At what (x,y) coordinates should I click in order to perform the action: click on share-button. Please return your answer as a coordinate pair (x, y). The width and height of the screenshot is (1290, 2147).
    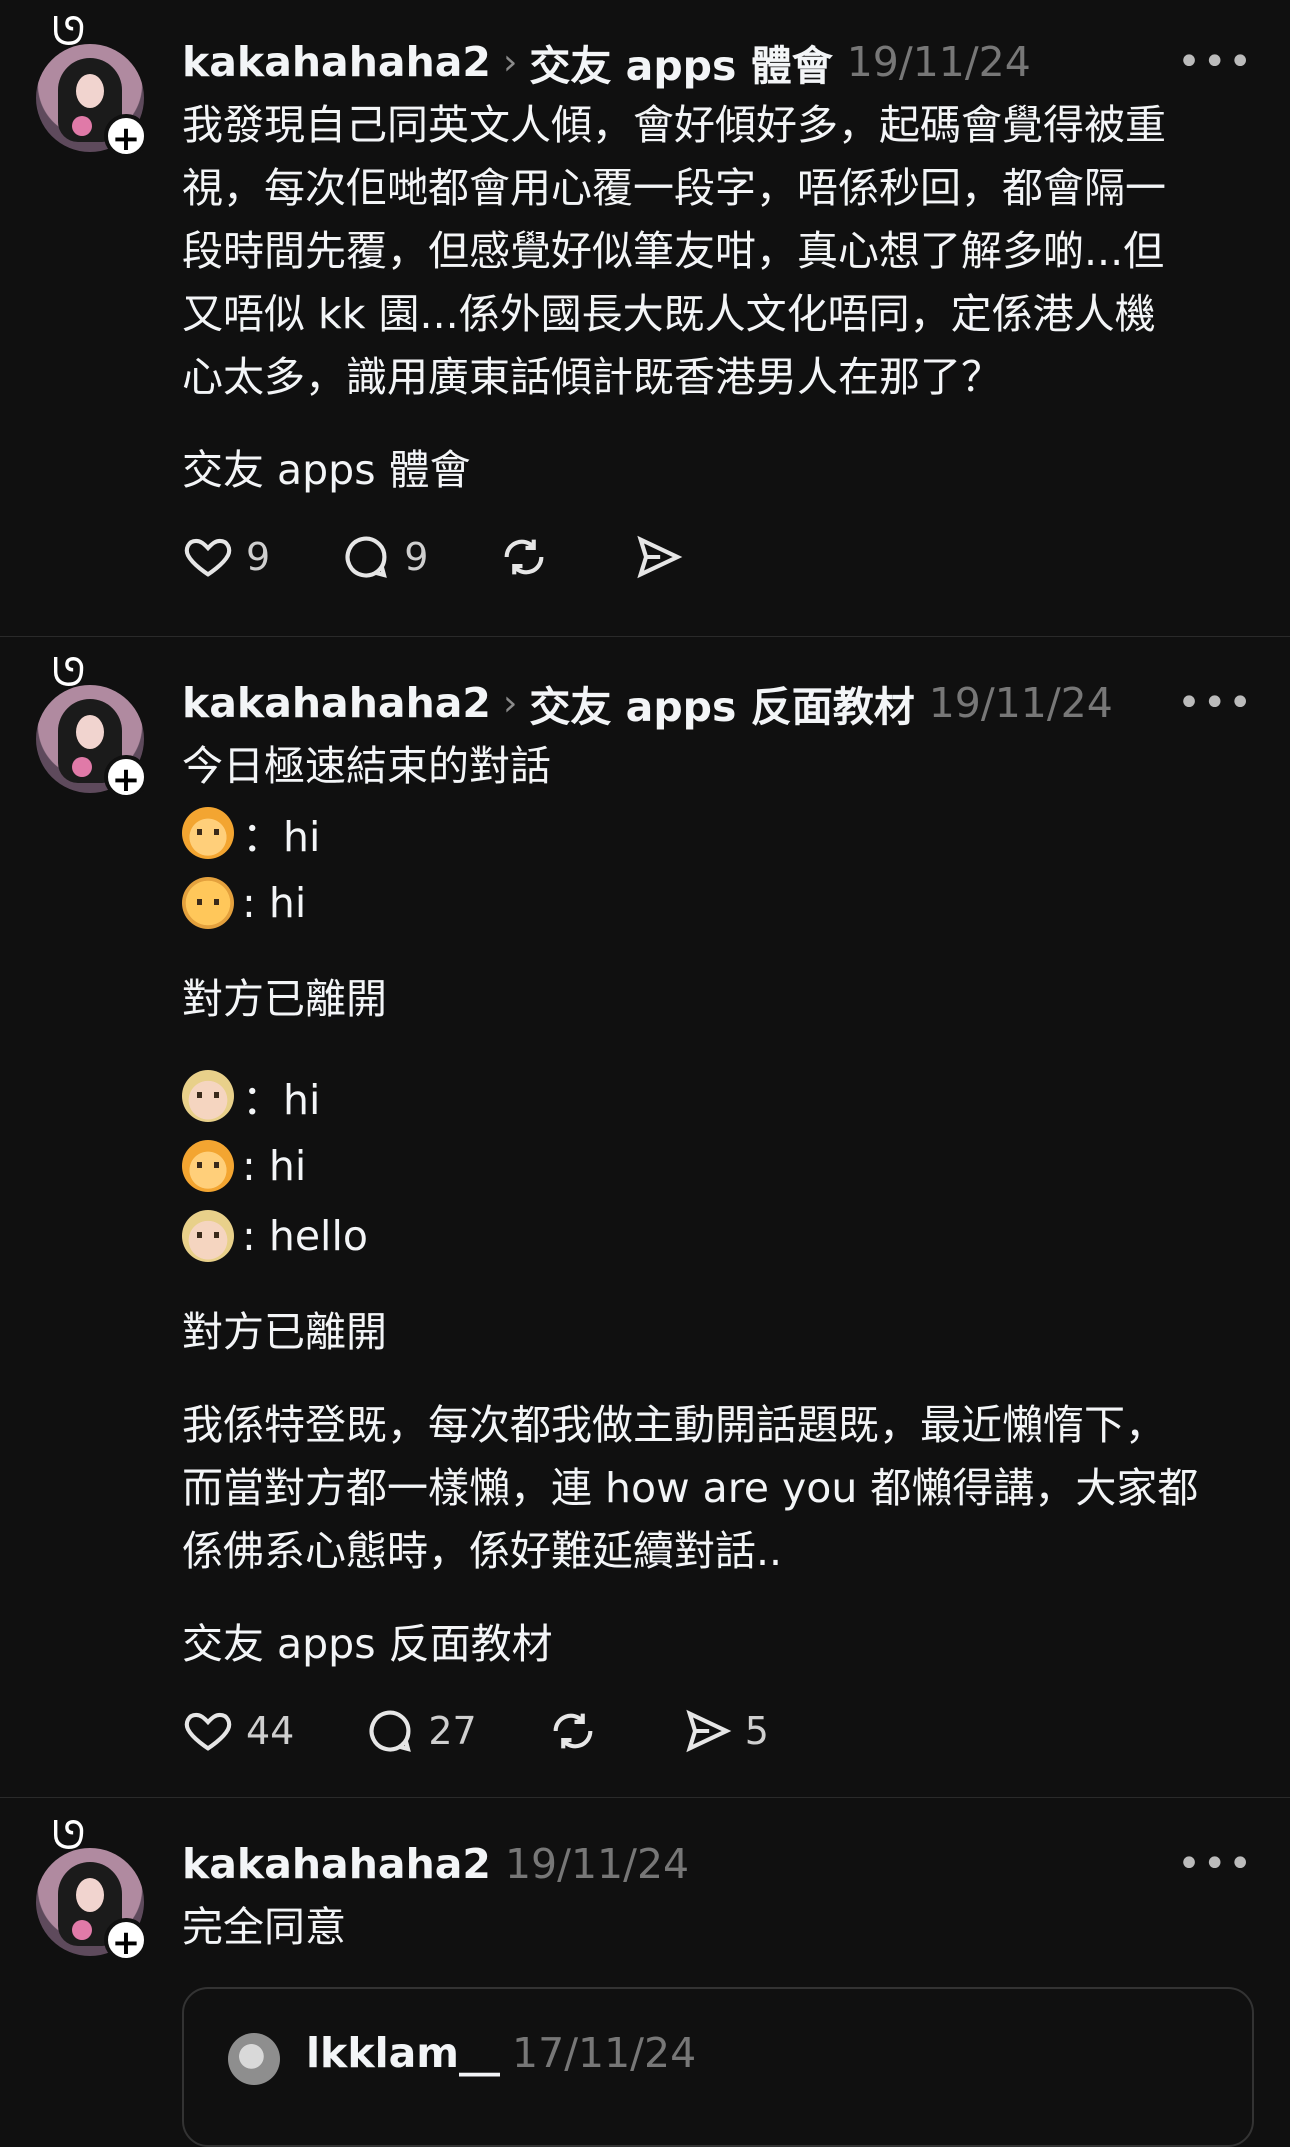
    Looking at the image, I should click on (664, 557).